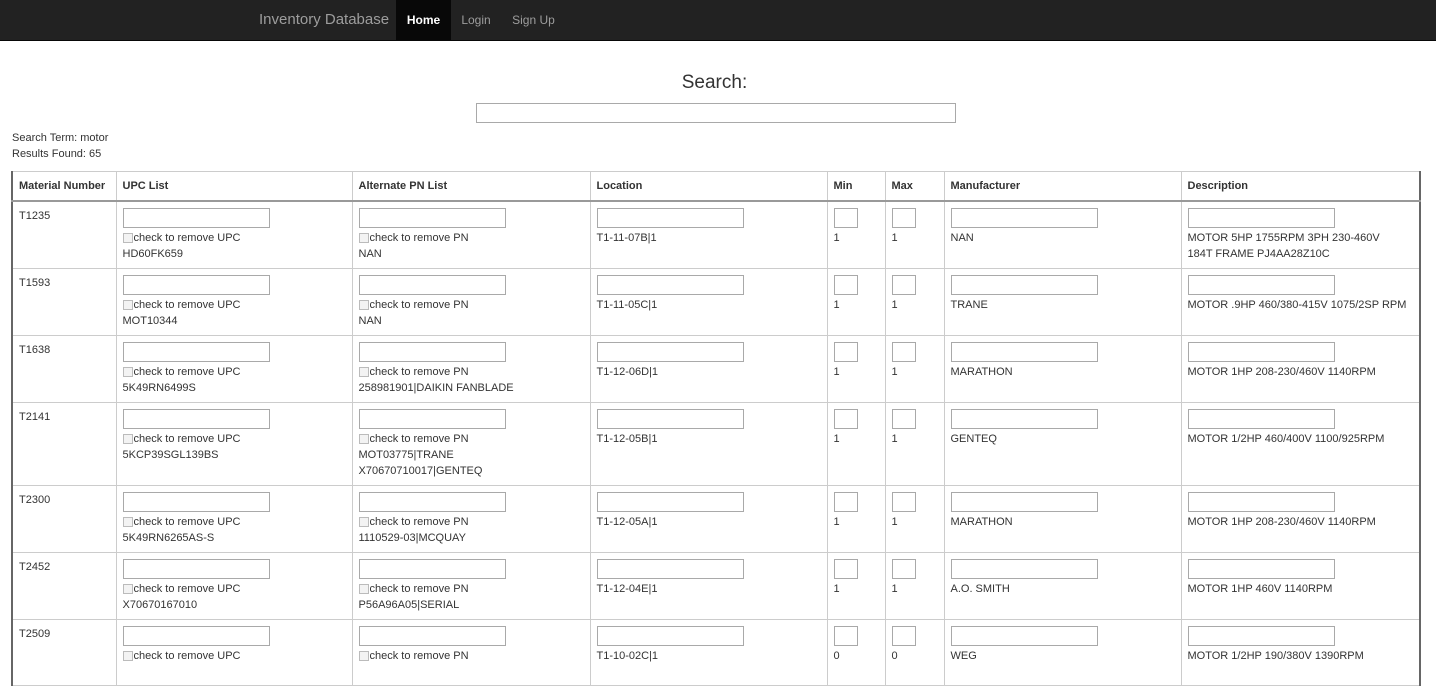  Describe the element at coordinates (1062, 586) in the screenshot. I see `manufacturer-cell: A.O. SMITH` at that location.